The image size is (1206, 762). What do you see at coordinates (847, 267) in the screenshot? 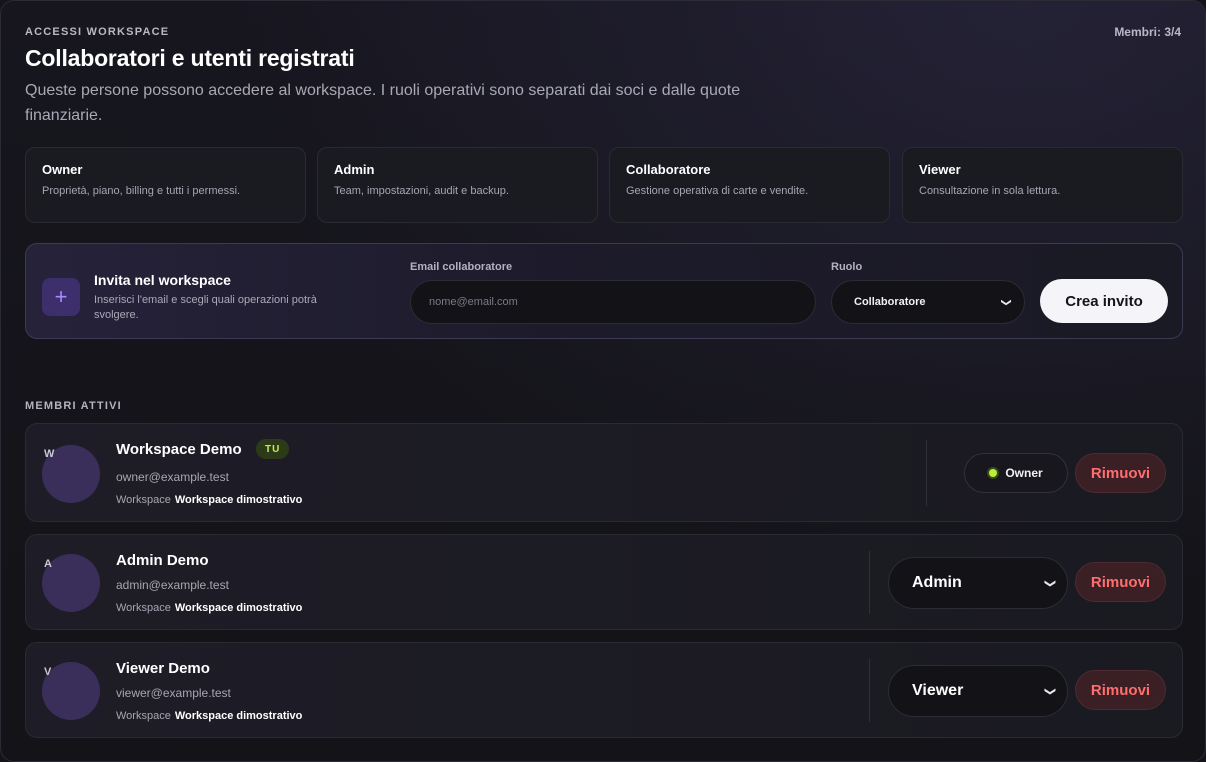
I see `role-label: Ruolo` at bounding box center [847, 267].